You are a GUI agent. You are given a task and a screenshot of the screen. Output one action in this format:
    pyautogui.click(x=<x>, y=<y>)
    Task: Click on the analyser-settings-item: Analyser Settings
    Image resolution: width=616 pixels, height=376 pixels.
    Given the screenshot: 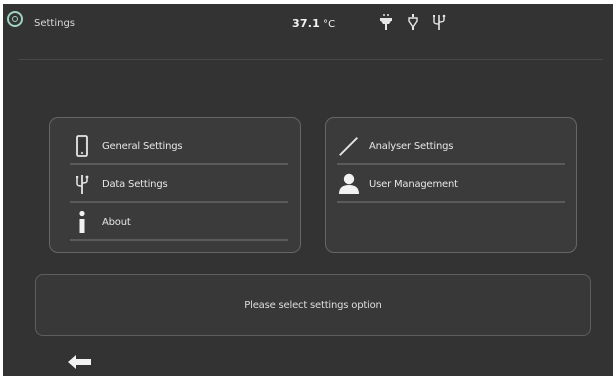 What is the action you would take?
    pyautogui.click(x=451, y=146)
    